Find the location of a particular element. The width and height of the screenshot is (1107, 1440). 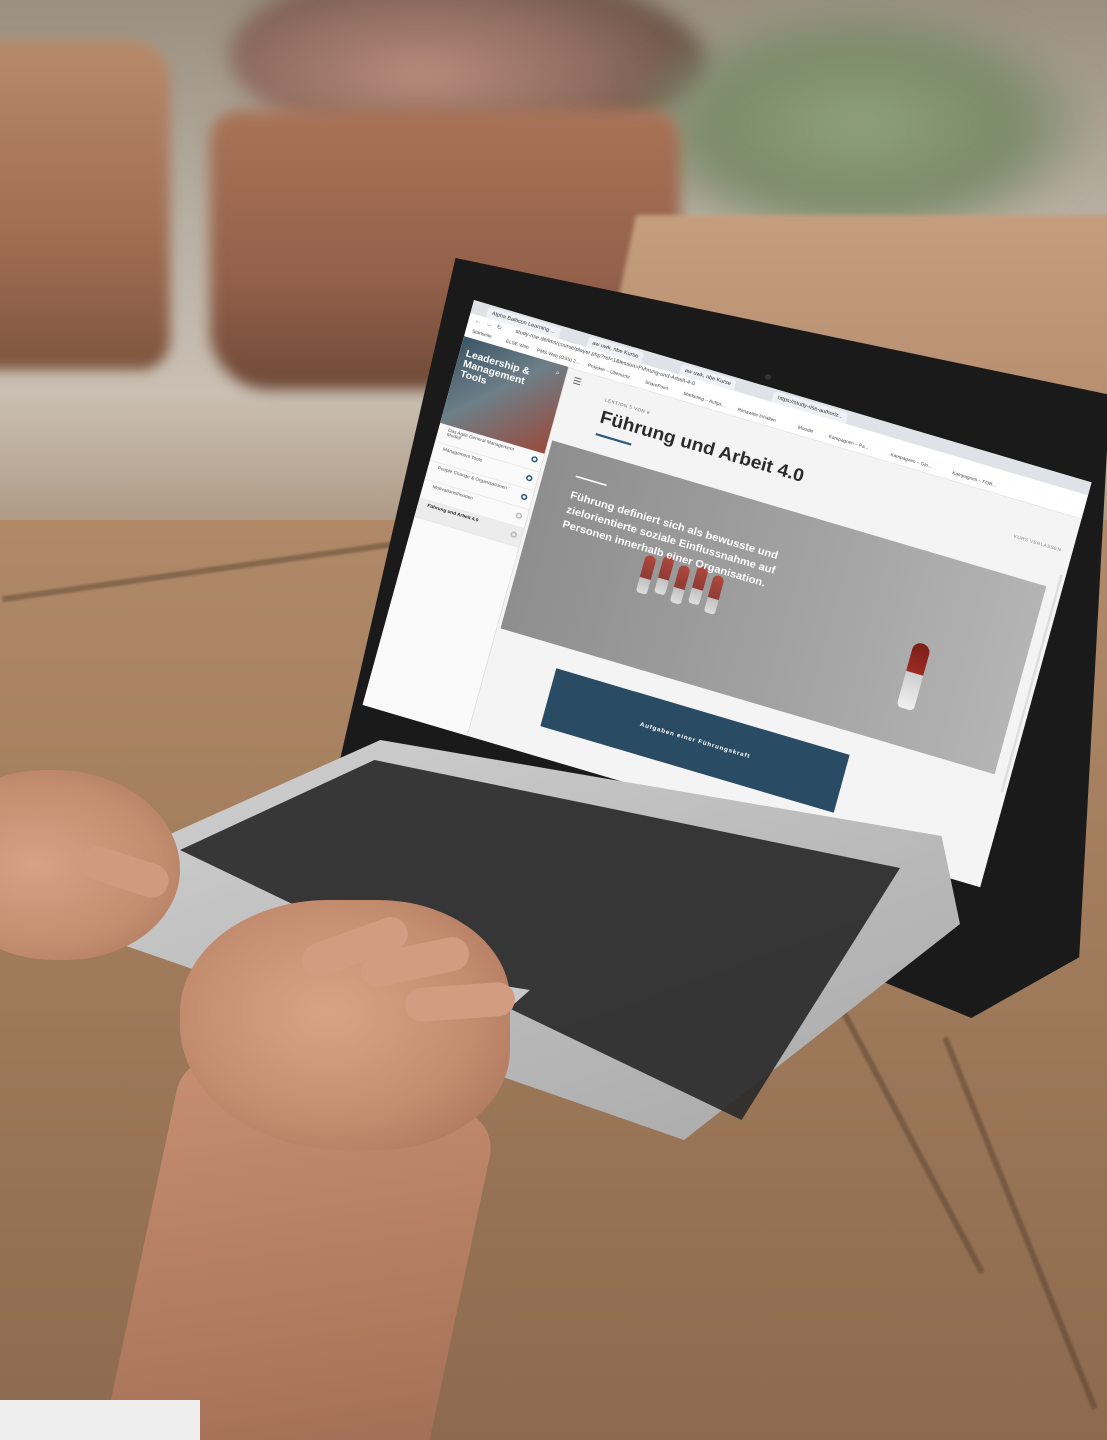

plank-seam is located at coordinates (1020, 1223).